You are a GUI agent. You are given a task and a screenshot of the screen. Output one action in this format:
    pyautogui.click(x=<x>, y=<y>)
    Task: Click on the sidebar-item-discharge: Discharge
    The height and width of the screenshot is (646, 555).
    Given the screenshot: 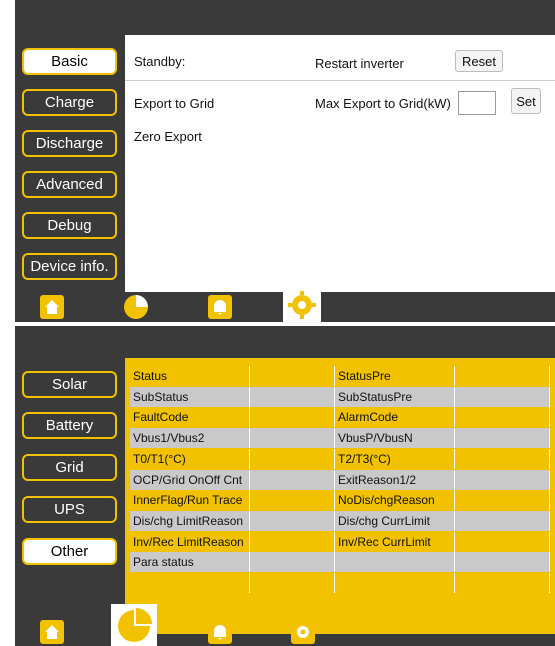 What is the action you would take?
    pyautogui.click(x=69, y=143)
    